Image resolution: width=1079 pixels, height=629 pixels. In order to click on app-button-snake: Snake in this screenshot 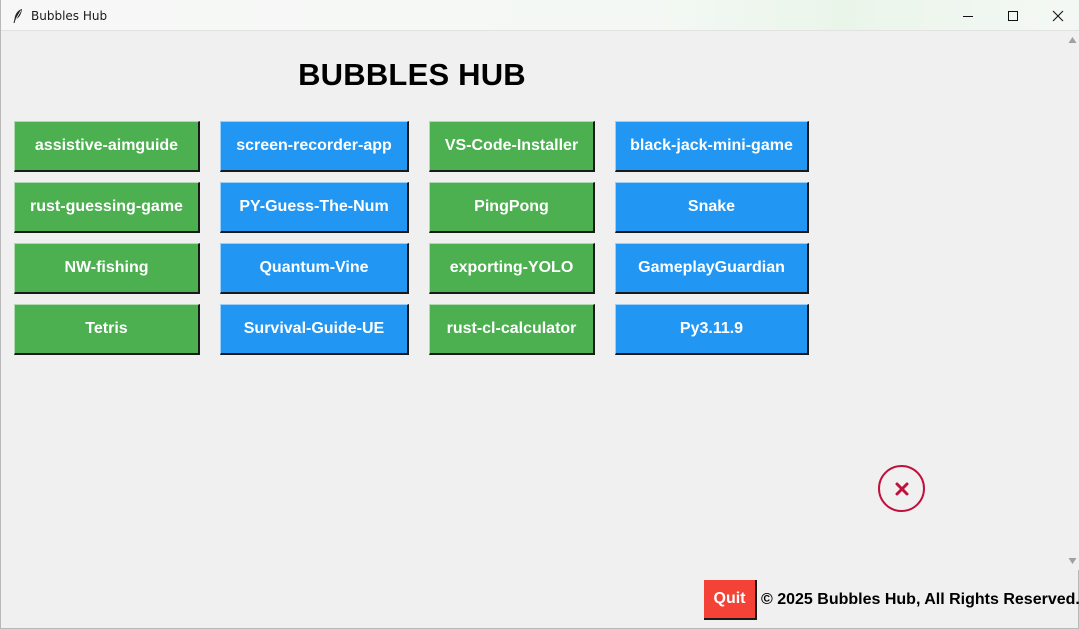, I will do `click(712, 207)`.